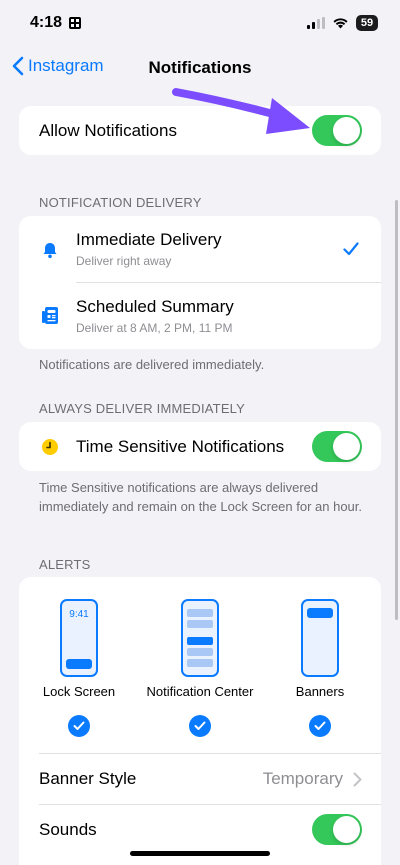  Describe the element at coordinates (46, 22) in the screenshot. I see `time-text: 4:18` at that location.